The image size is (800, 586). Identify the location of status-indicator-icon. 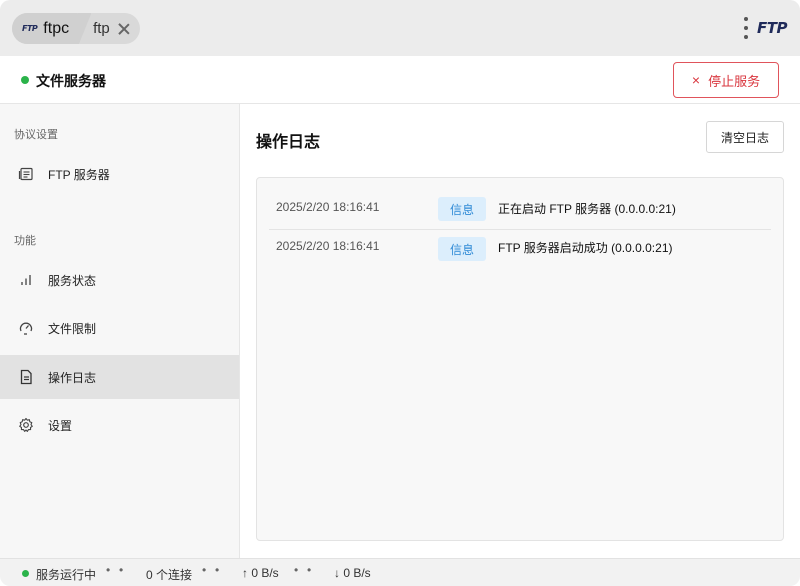
(25, 80).